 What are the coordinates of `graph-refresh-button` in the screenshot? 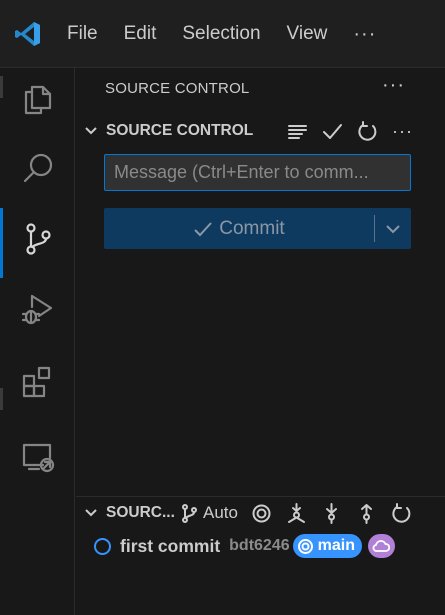 It's located at (401, 513).